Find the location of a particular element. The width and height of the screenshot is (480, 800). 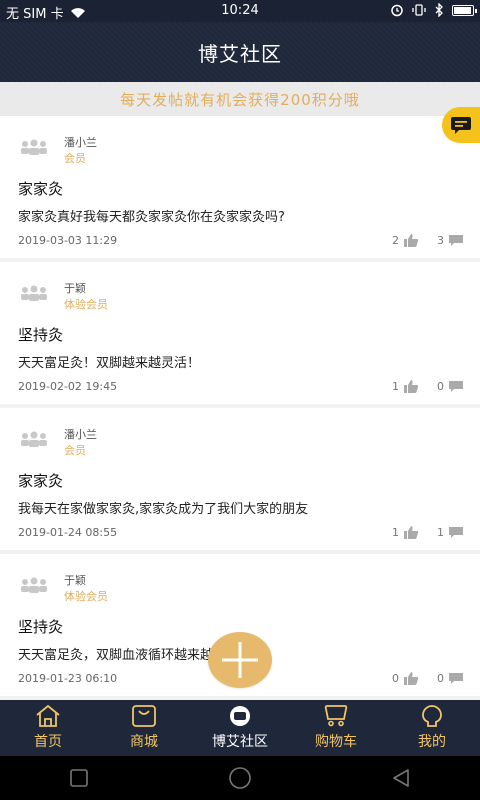

promo-banner: 每天发帖就有机会获得200积分哦 is located at coordinates (240, 99).